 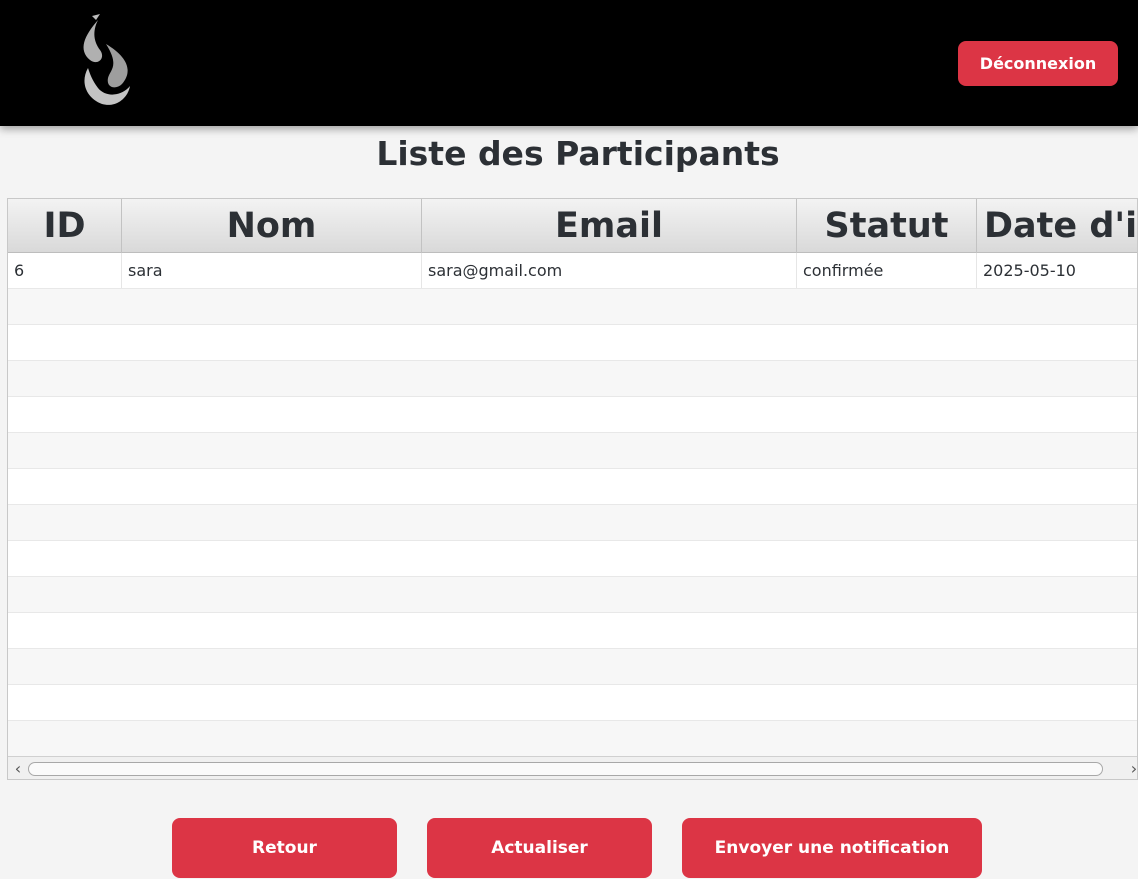 What do you see at coordinates (1057, 270) in the screenshot?
I see `cell-date: 2025-05-10` at bounding box center [1057, 270].